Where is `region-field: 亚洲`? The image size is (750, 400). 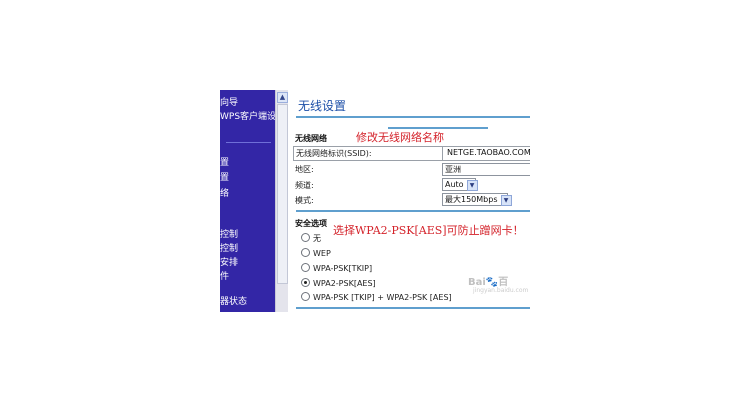
region-field: 亚洲 is located at coordinates (486, 169).